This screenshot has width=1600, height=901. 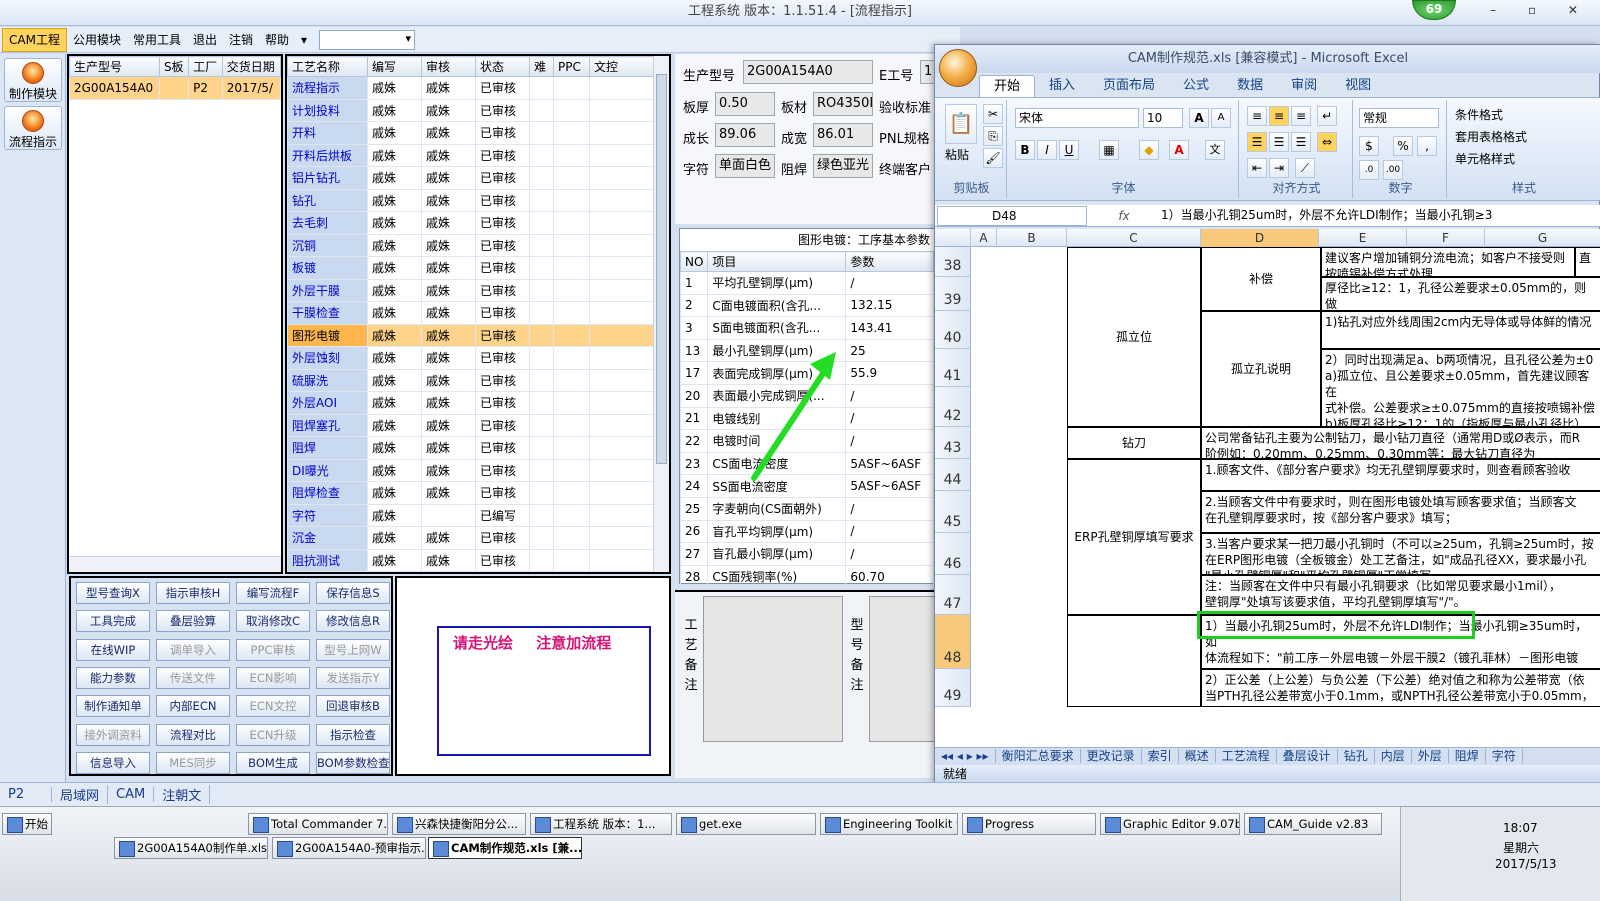 I want to click on model-field: 2G00A154A0, so click(x=808, y=72).